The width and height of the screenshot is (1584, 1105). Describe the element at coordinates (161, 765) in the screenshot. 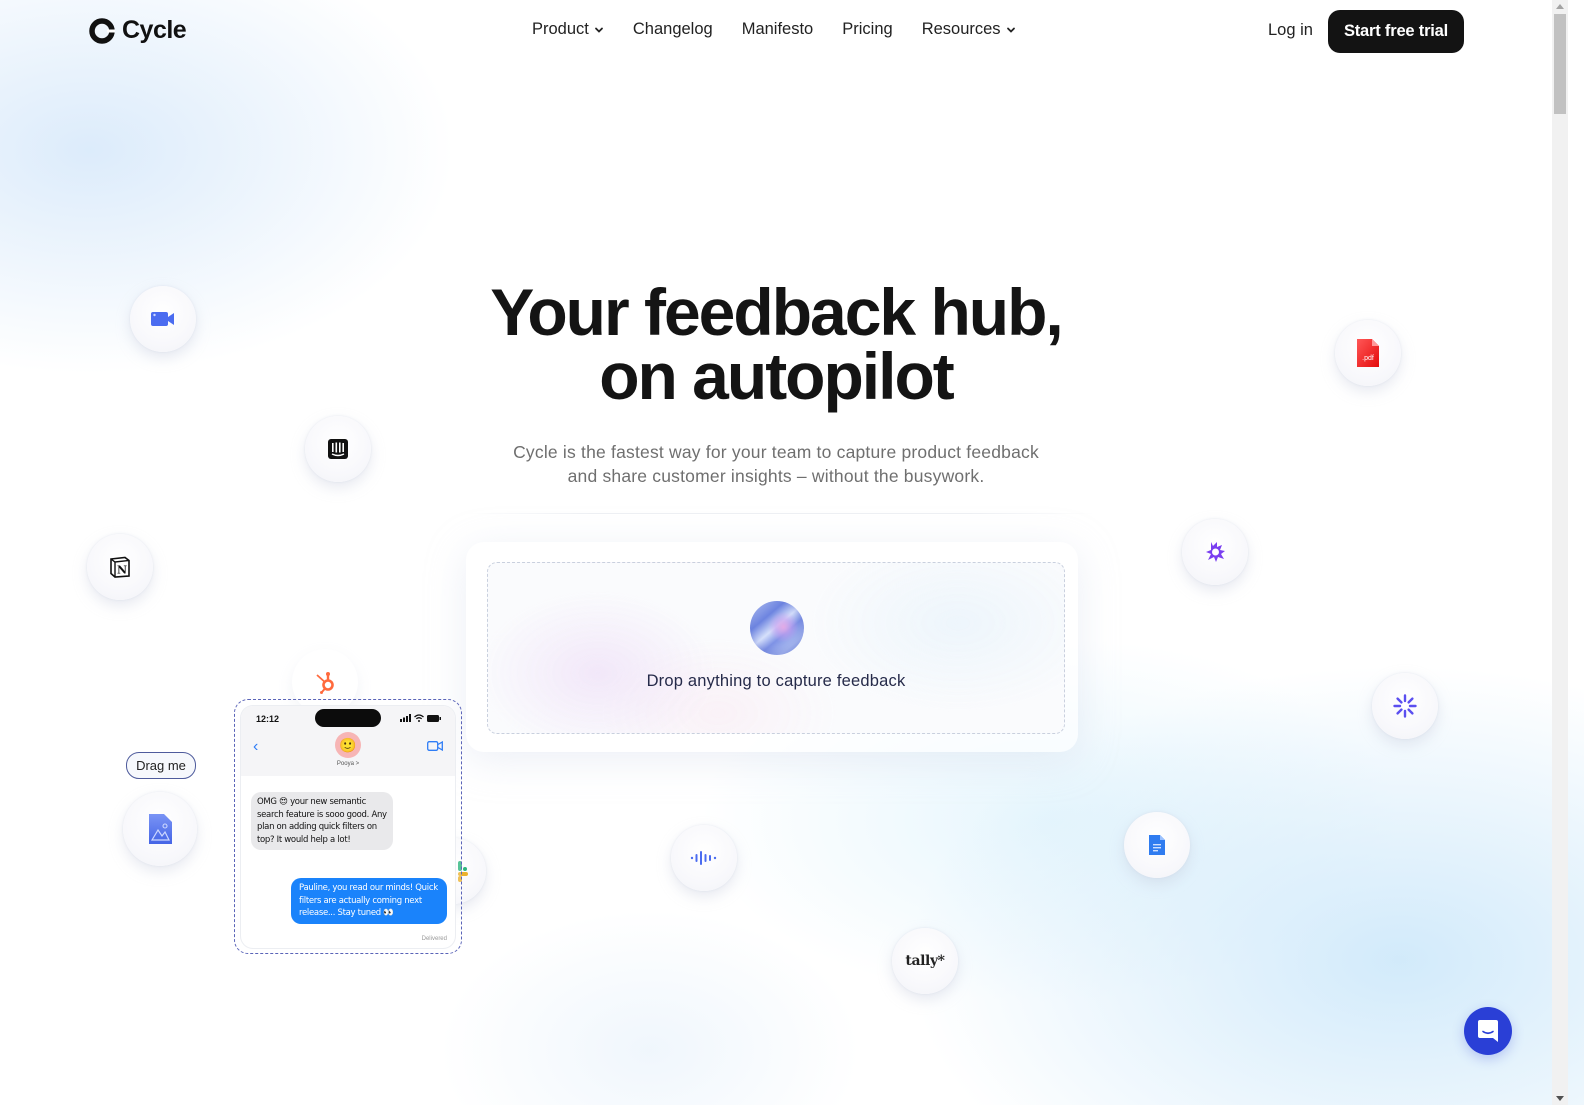

I see `drag-me-hint: Drag me` at that location.